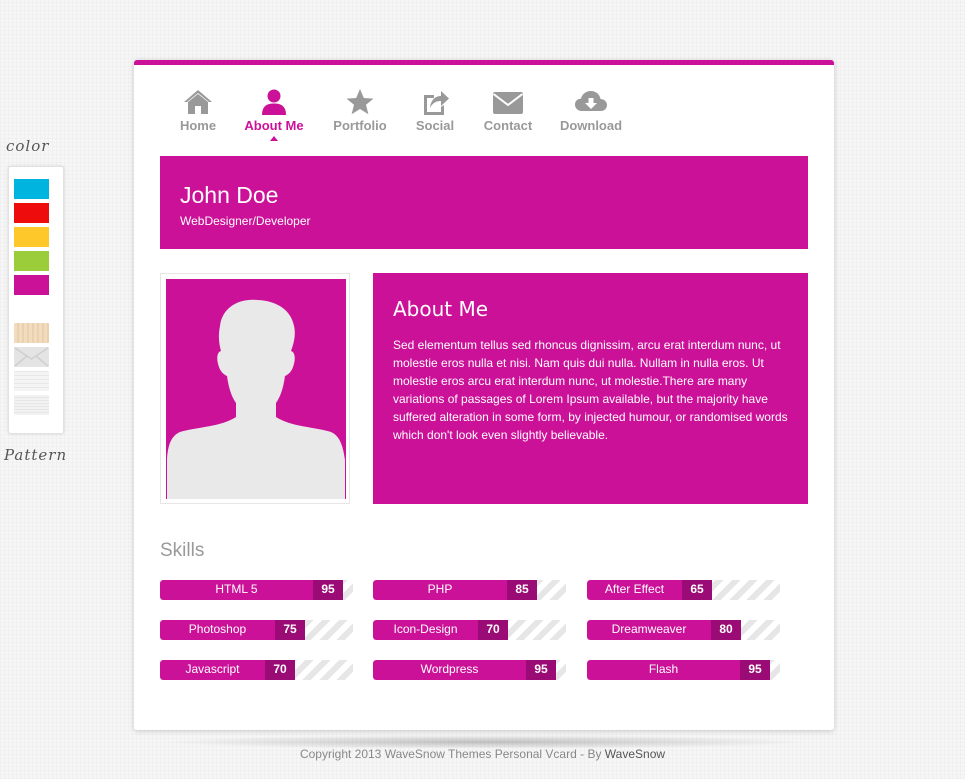 This screenshot has height=779, width=965. What do you see at coordinates (290, 630) in the screenshot?
I see `skill-value: 75` at bounding box center [290, 630].